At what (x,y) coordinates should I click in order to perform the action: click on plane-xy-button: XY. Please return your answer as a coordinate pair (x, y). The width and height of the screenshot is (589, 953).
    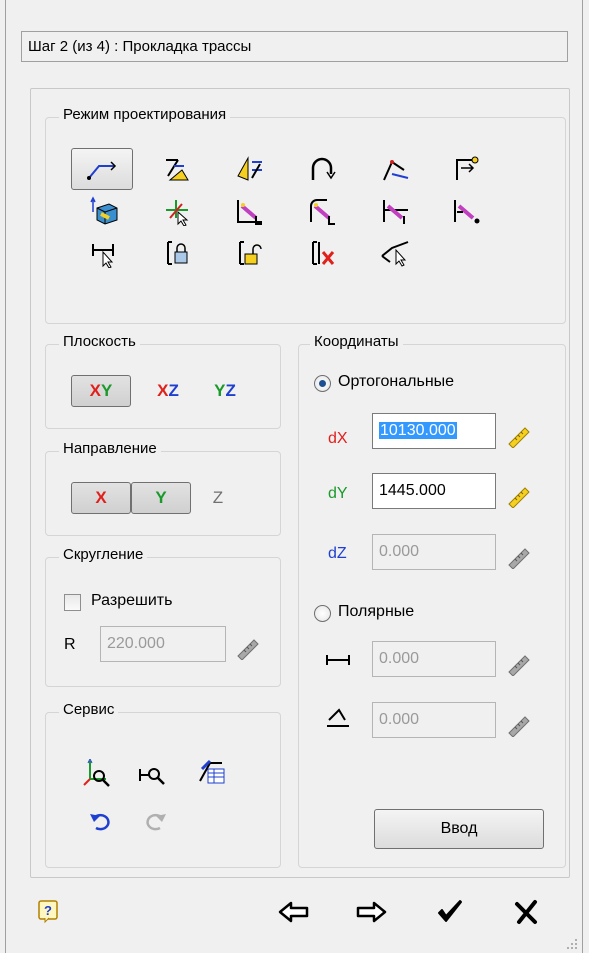
    Looking at the image, I should click on (101, 391).